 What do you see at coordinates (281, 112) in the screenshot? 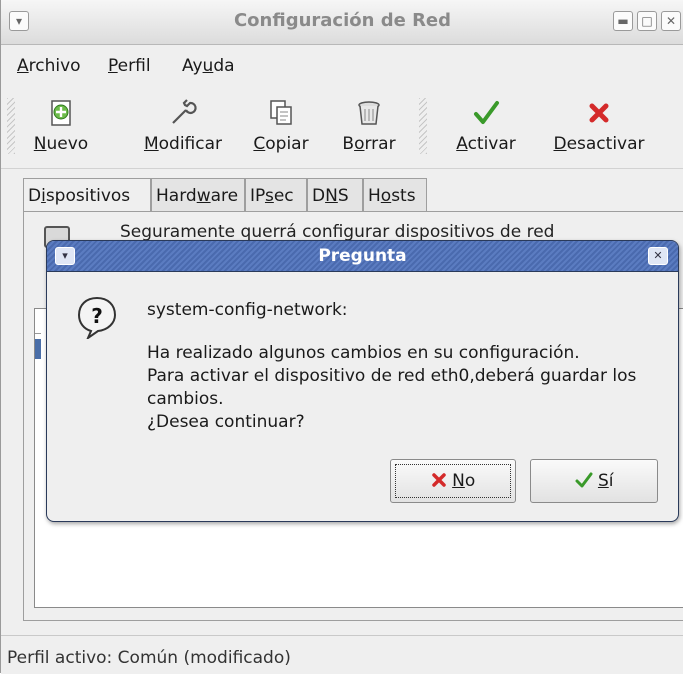
I see `copy-icon` at bounding box center [281, 112].